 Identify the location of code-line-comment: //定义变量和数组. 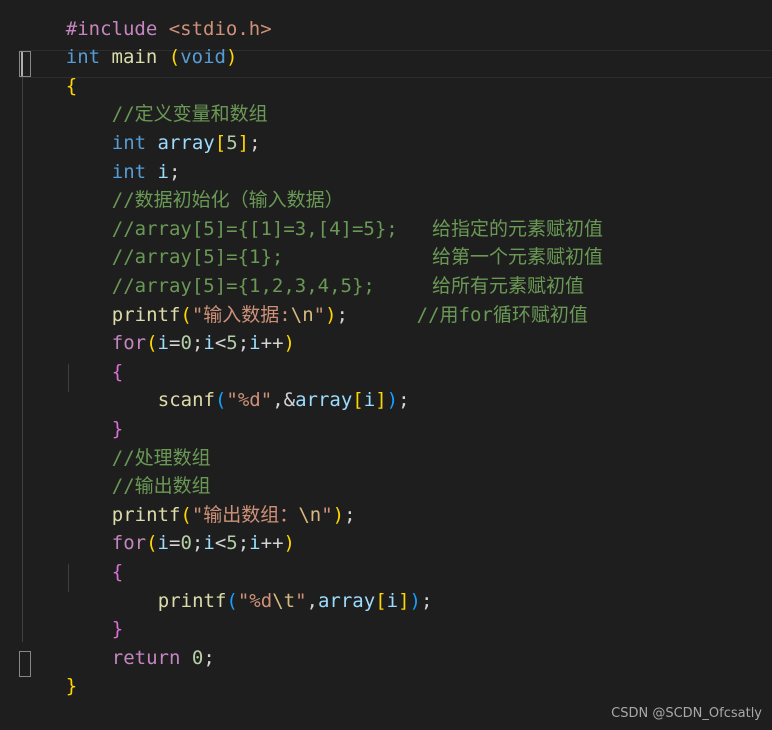
(144, 98).